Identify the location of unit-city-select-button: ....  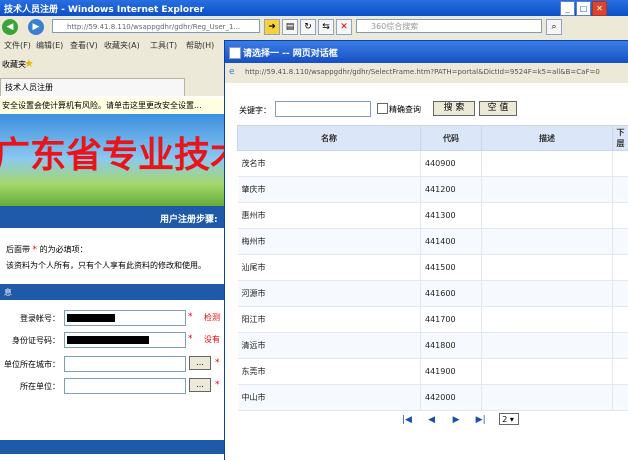
(200, 363).